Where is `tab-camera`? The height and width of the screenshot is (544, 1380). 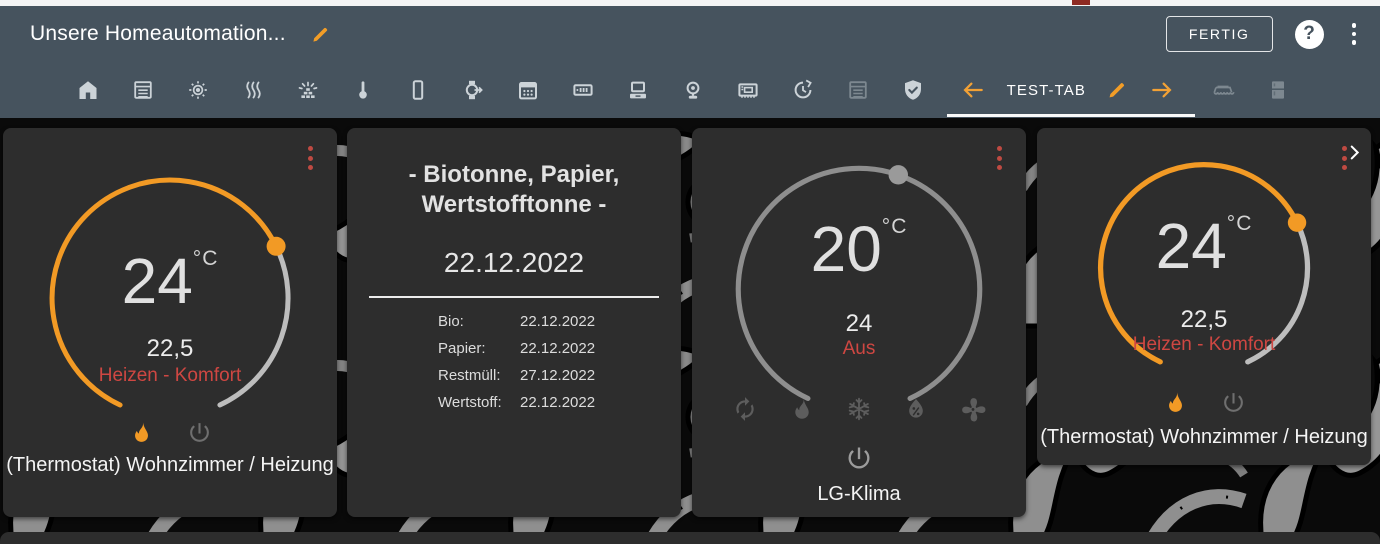 tab-camera is located at coordinates (692, 90).